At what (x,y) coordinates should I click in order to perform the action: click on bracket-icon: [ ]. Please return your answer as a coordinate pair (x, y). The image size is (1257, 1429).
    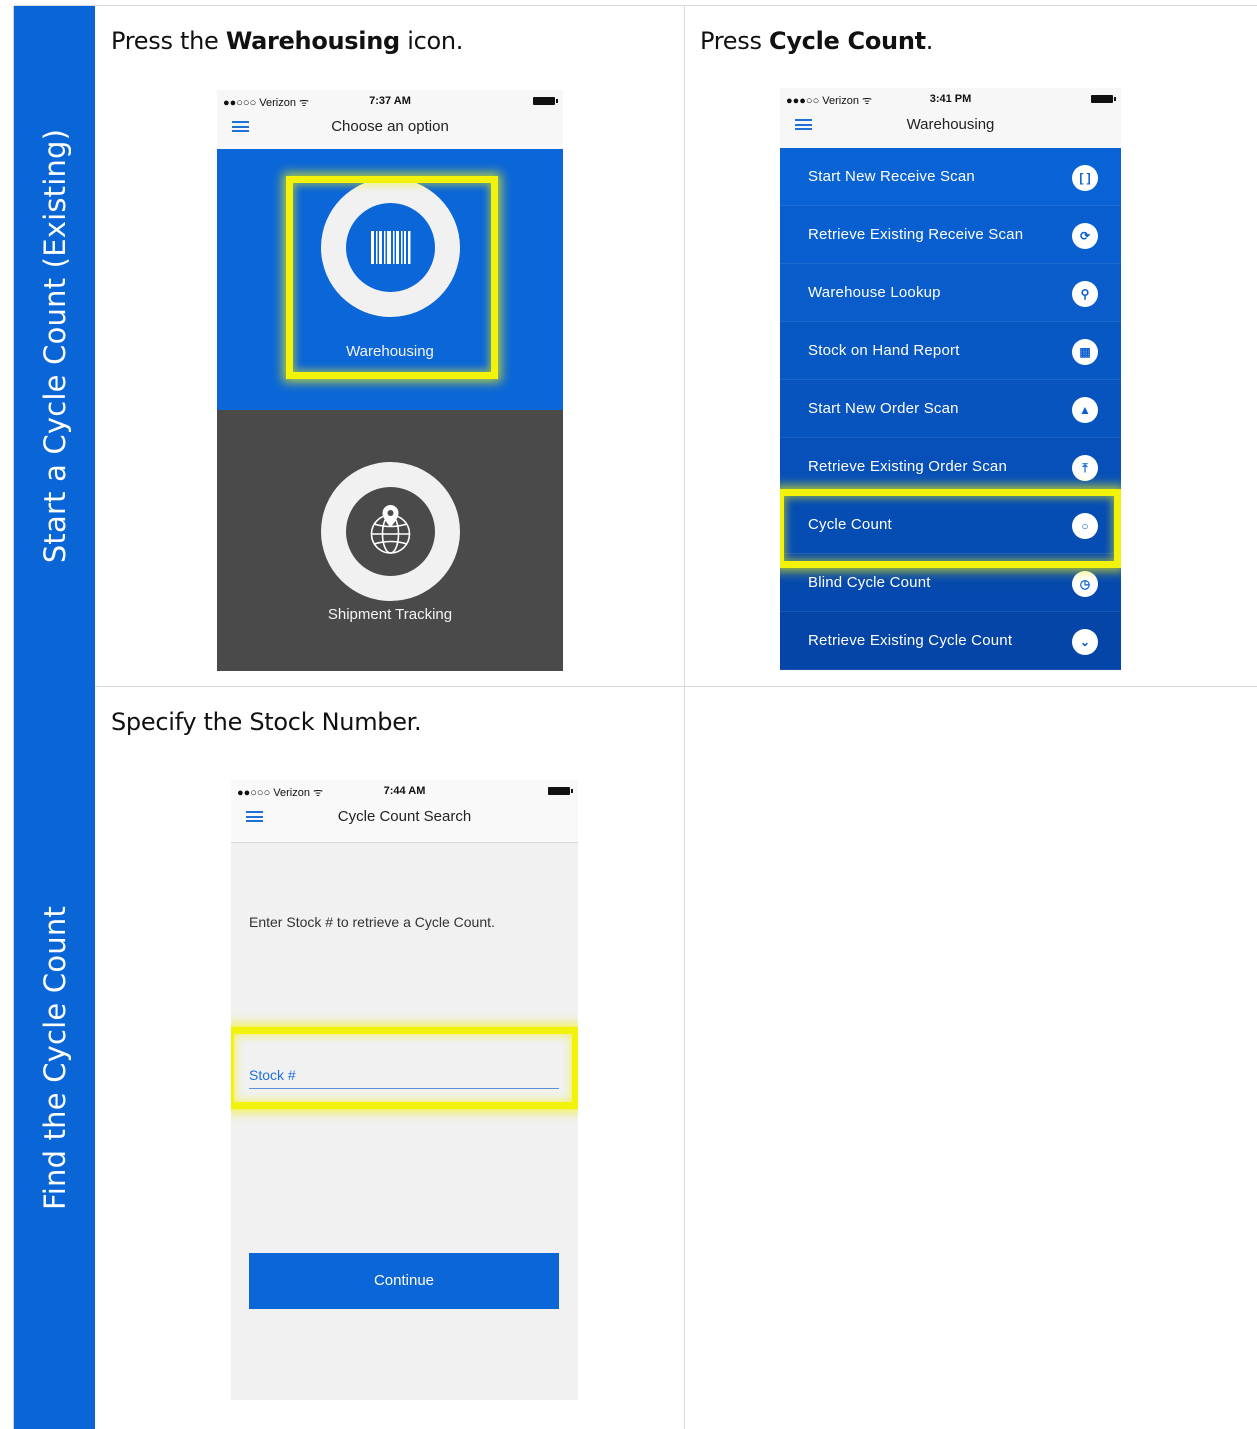
    Looking at the image, I should click on (1085, 178).